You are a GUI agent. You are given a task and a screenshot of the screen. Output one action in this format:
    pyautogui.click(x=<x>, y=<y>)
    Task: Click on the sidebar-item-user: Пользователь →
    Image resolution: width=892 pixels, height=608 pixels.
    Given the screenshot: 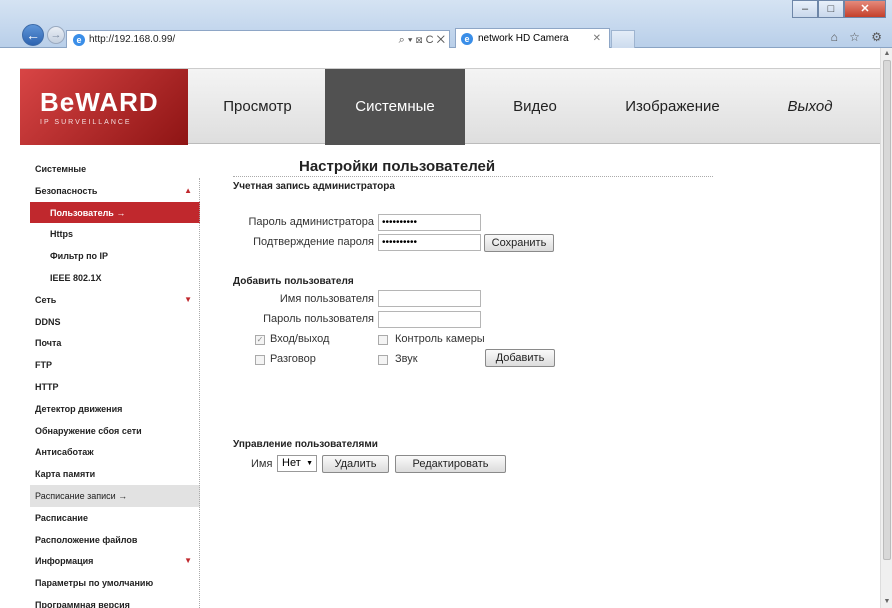 What is the action you would take?
    pyautogui.click(x=115, y=212)
    